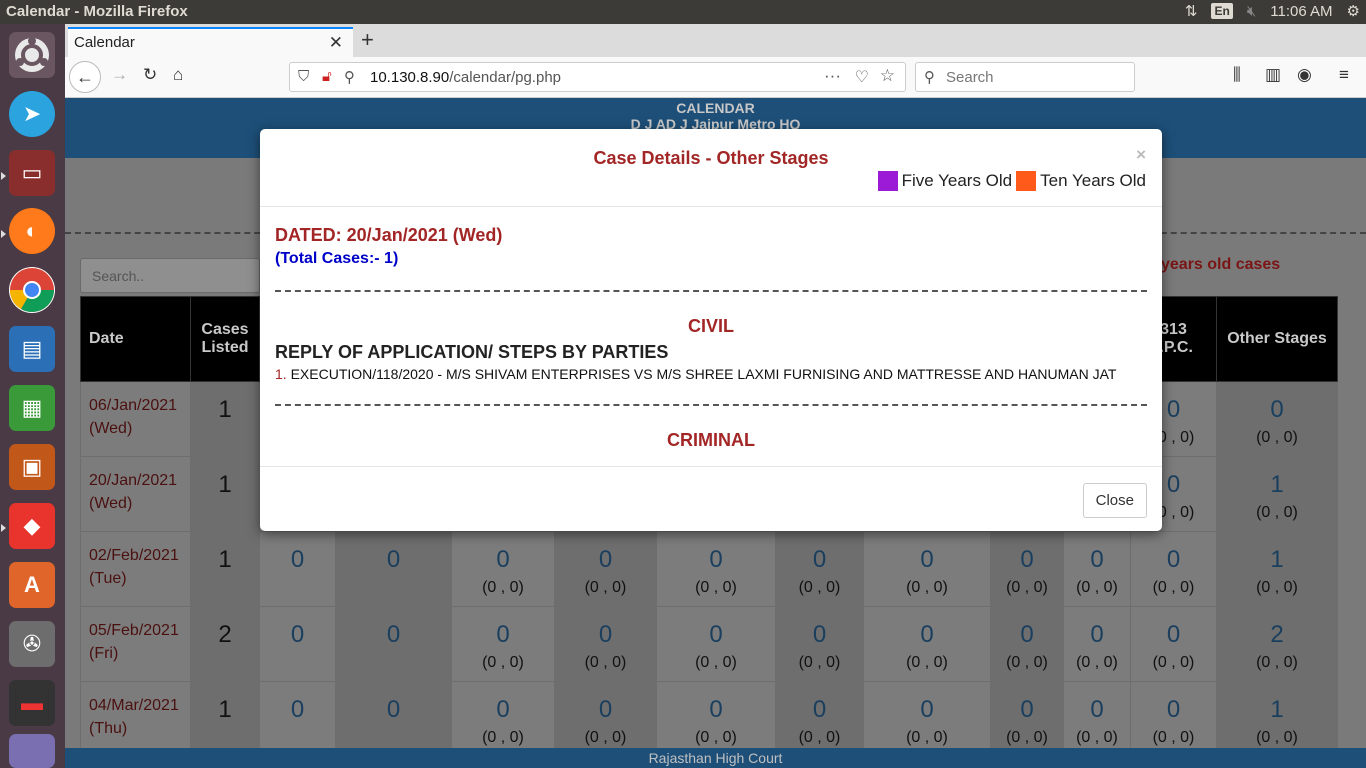 The width and height of the screenshot is (1366, 768). Describe the element at coordinates (1273, 75) in the screenshot. I see `sidebar-icon: ▥` at that location.